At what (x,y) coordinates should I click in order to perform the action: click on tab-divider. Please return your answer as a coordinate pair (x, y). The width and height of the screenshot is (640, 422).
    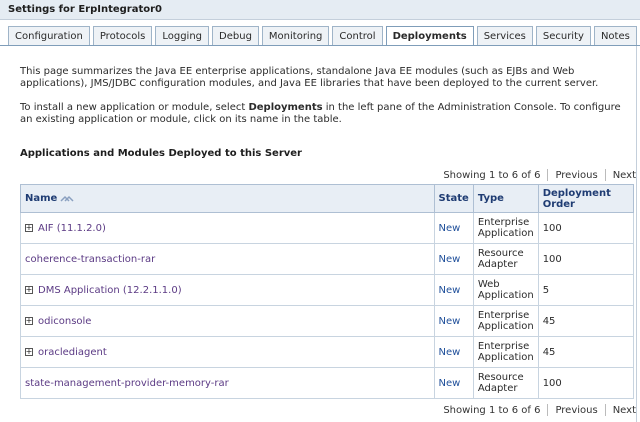
    Looking at the image, I should click on (320, 45).